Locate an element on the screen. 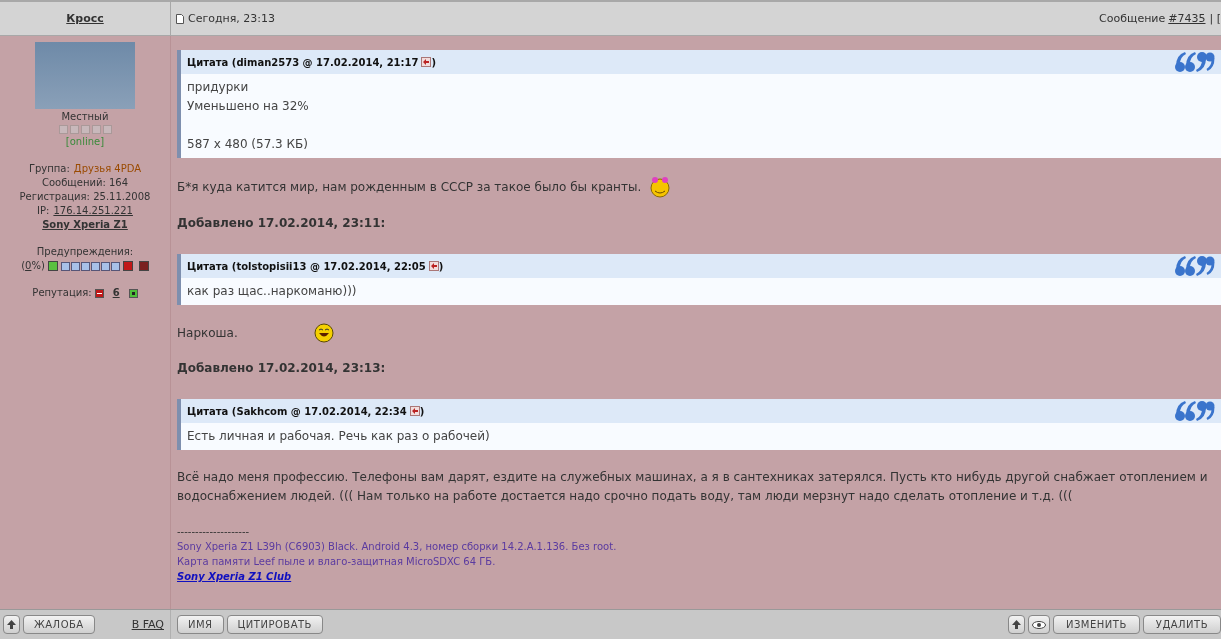 This screenshot has height=639, width=1221. added-timestamp: Добавлено 17.02.2014, 23:13: is located at coordinates (282, 368).